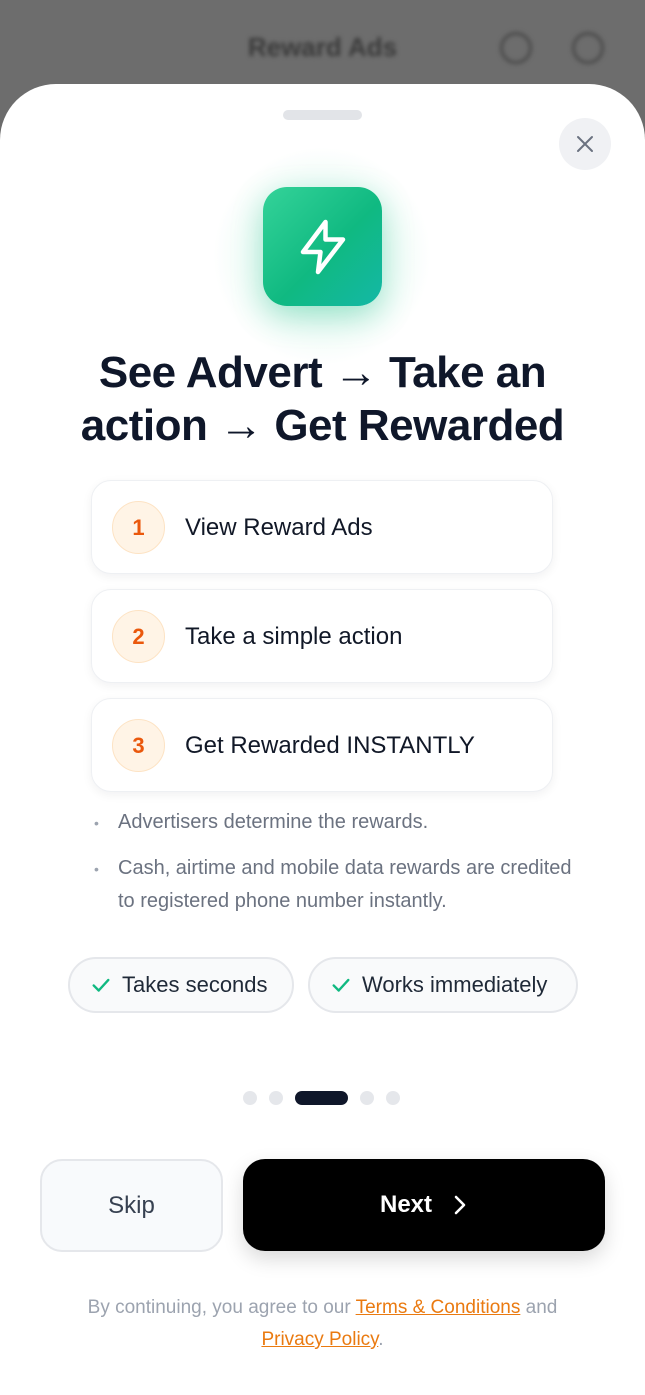 This screenshot has height=1395, width=645. What do you see at coordinates (541, 1307) in the screenshot?
I see `legal-and: and` at bounding box center [541, 1307].